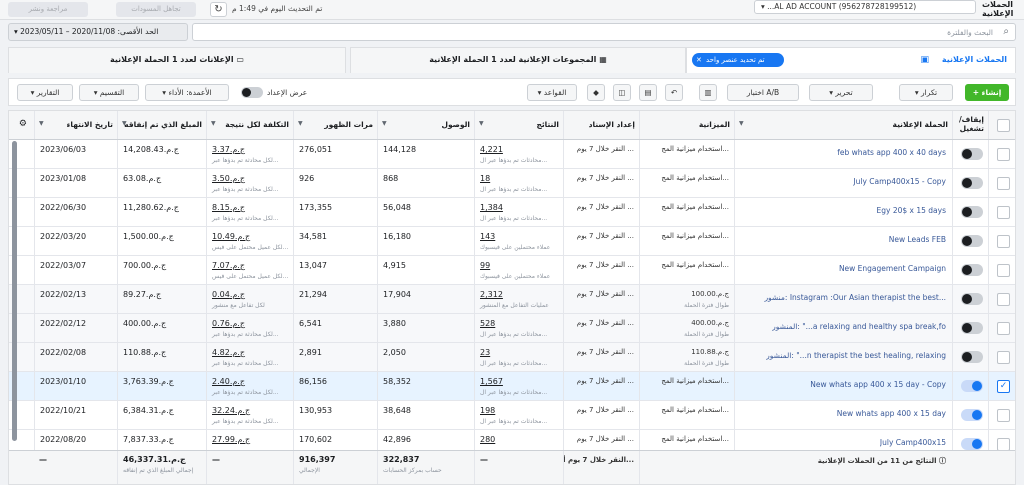 This screenshot has height=485, width=1024. I want to click on spent-value: ج.م.700.00, so click(144, 265).